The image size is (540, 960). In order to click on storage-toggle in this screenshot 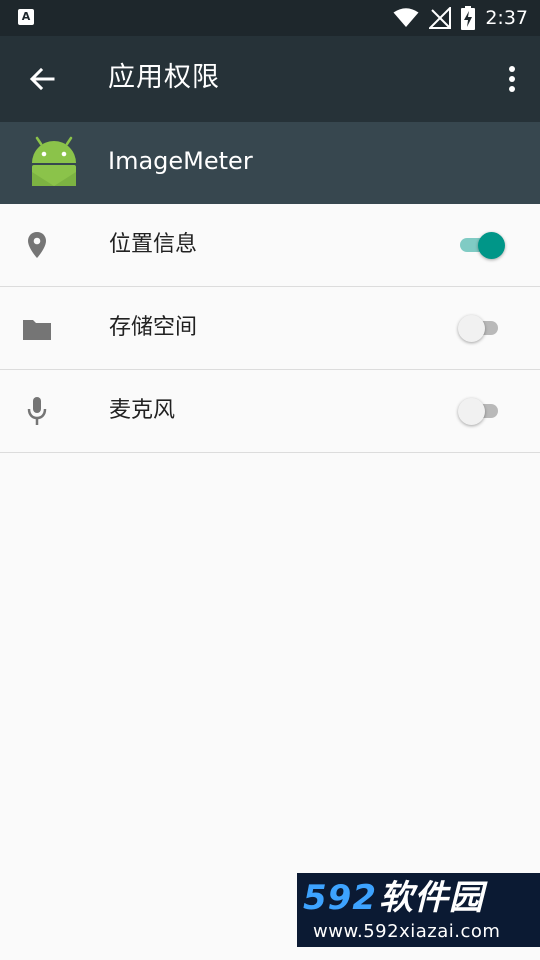, I will do `click(479, 328)`.